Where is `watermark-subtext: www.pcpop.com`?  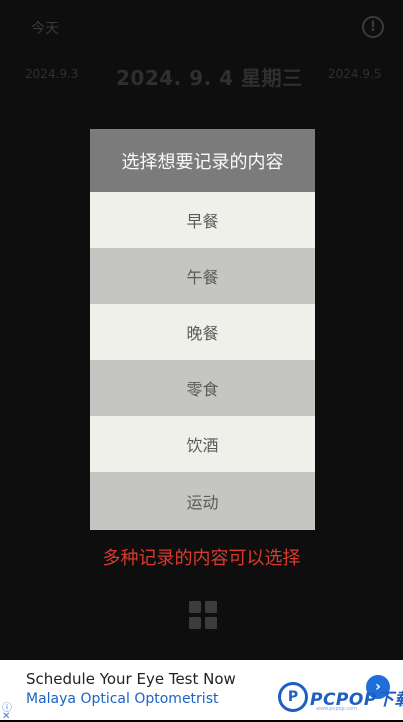 watermark-subtext: www.pcpop.com is located at coordinates (336, 709).